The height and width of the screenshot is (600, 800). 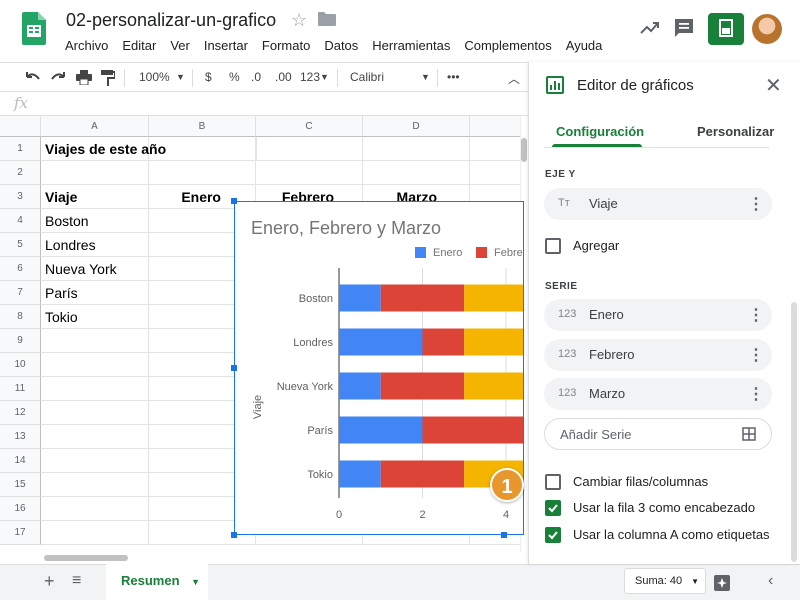 I want to click on redo-icon, so click(x=58, y=78).